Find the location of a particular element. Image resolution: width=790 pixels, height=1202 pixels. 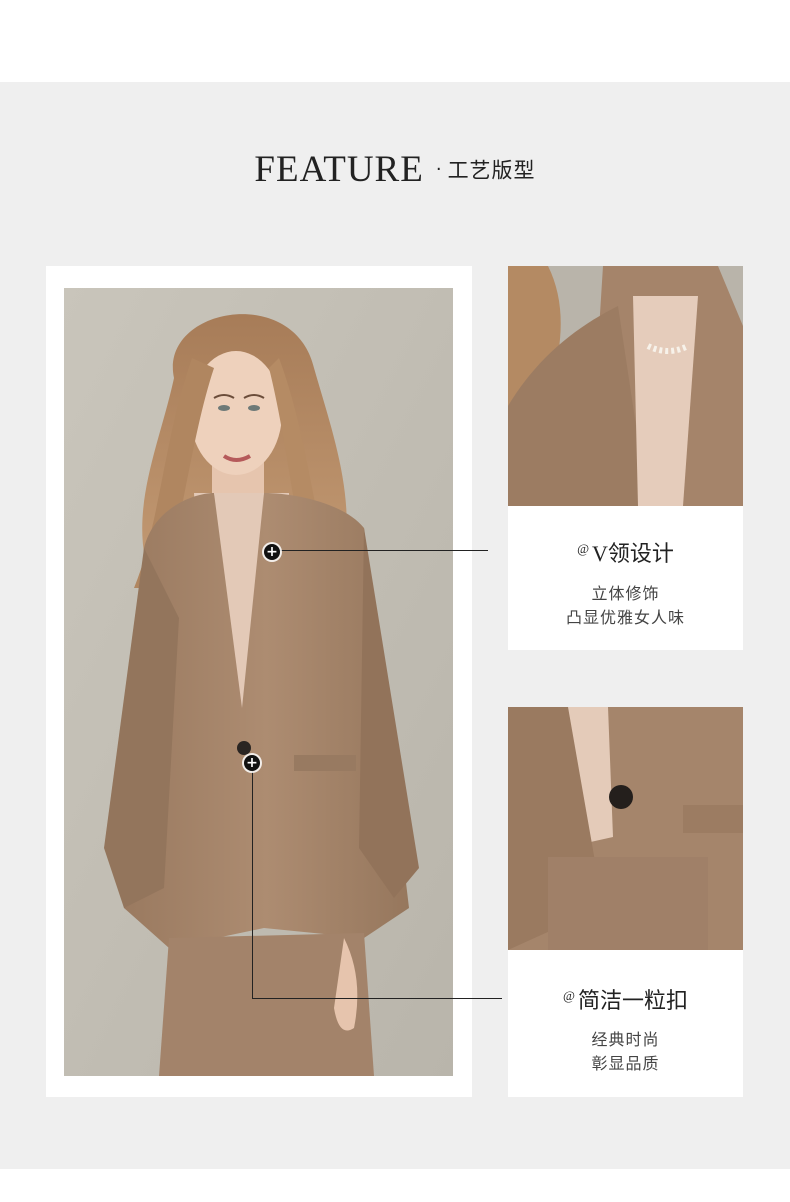

feature-card-v-neck: @ V领设计 立体修饰 凸显优雅女人味 is located at coordinates (625, 578).